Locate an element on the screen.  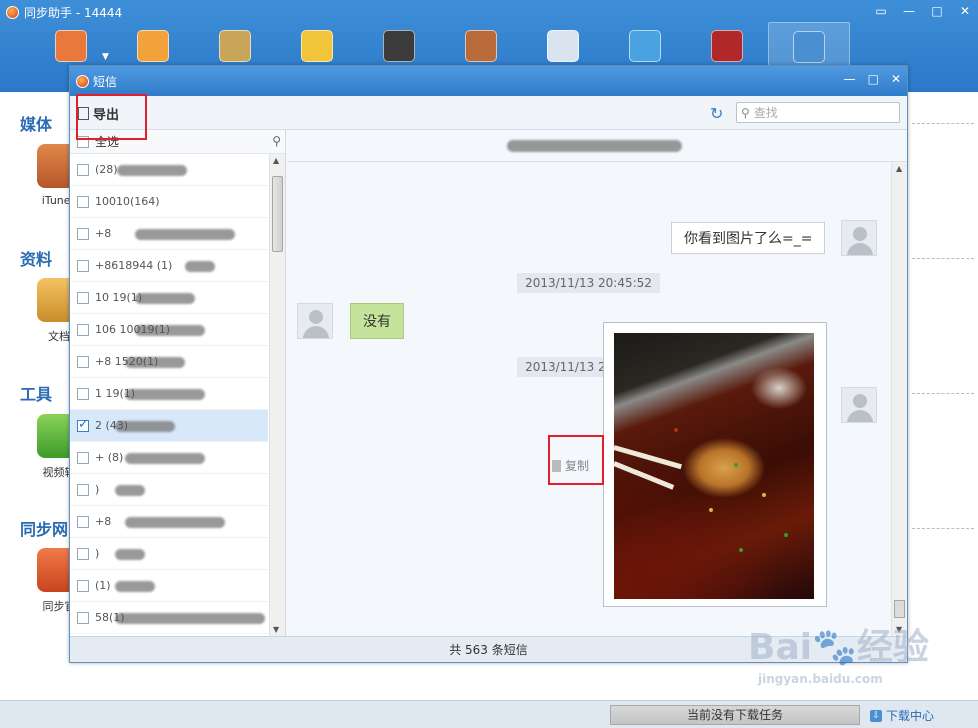
contact-row: 10 19(1) is located at coordinates (169, 298).